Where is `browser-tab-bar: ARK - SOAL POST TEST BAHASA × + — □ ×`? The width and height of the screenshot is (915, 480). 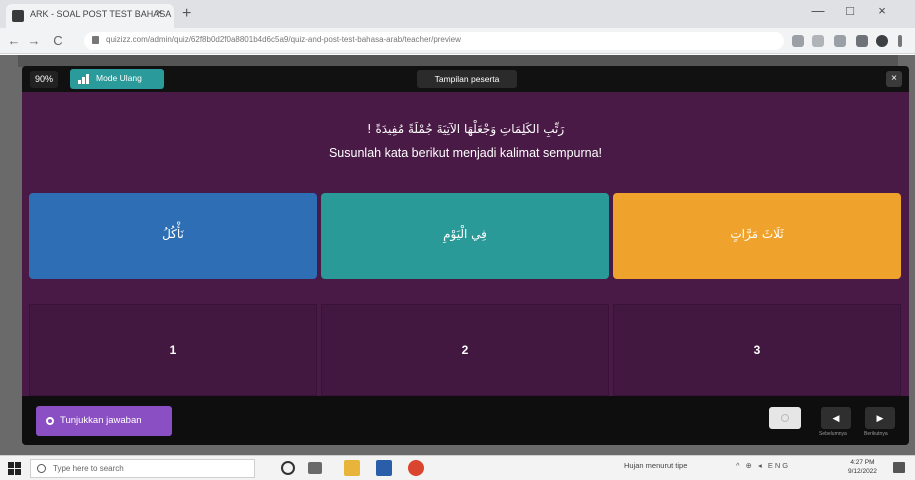
browser-tab-bar: ARK - SOAL POST TEST BAHASA × + — □ × is located at coordinates (457, 14).